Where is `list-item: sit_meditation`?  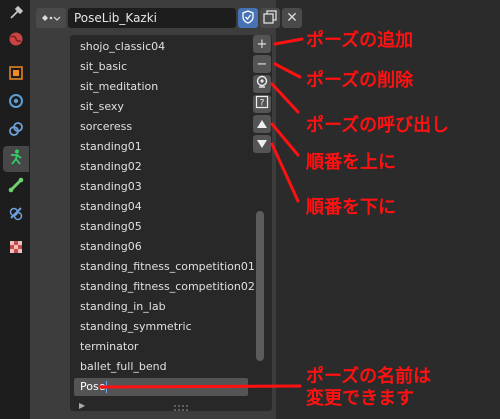 list-item: sit_meditation is located at coordinates (119, 87).